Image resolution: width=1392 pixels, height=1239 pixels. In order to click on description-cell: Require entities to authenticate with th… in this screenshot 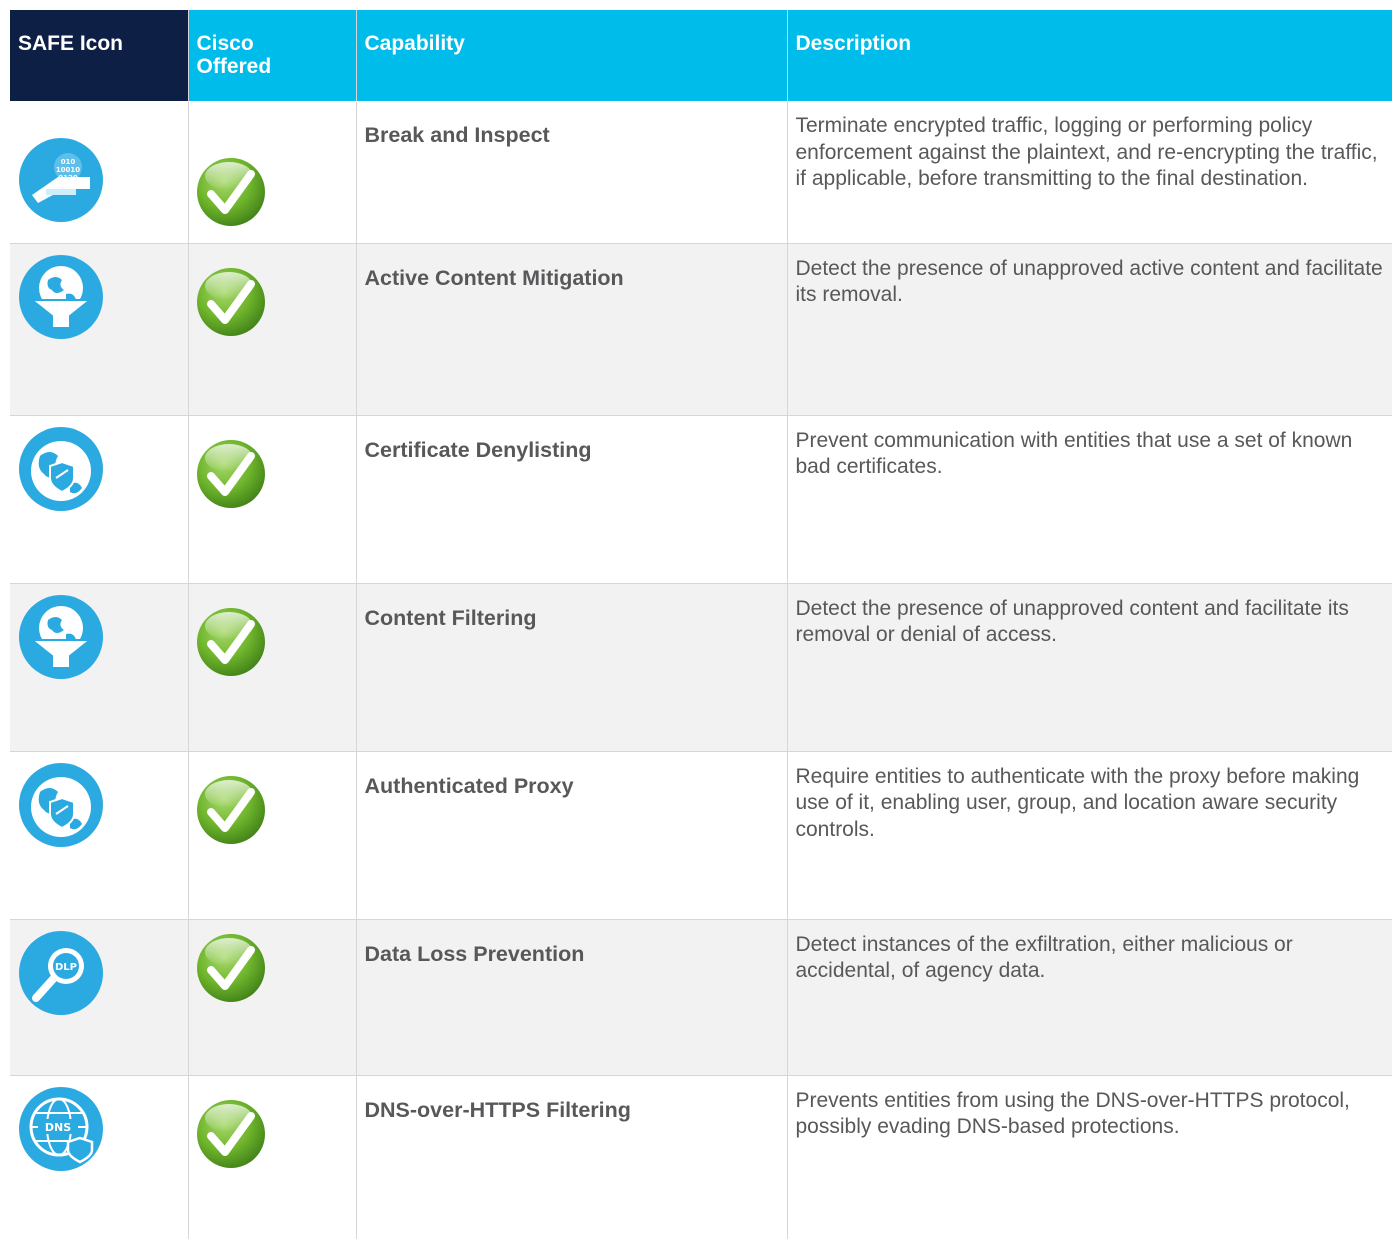, I will do `click(1089, 835)`.